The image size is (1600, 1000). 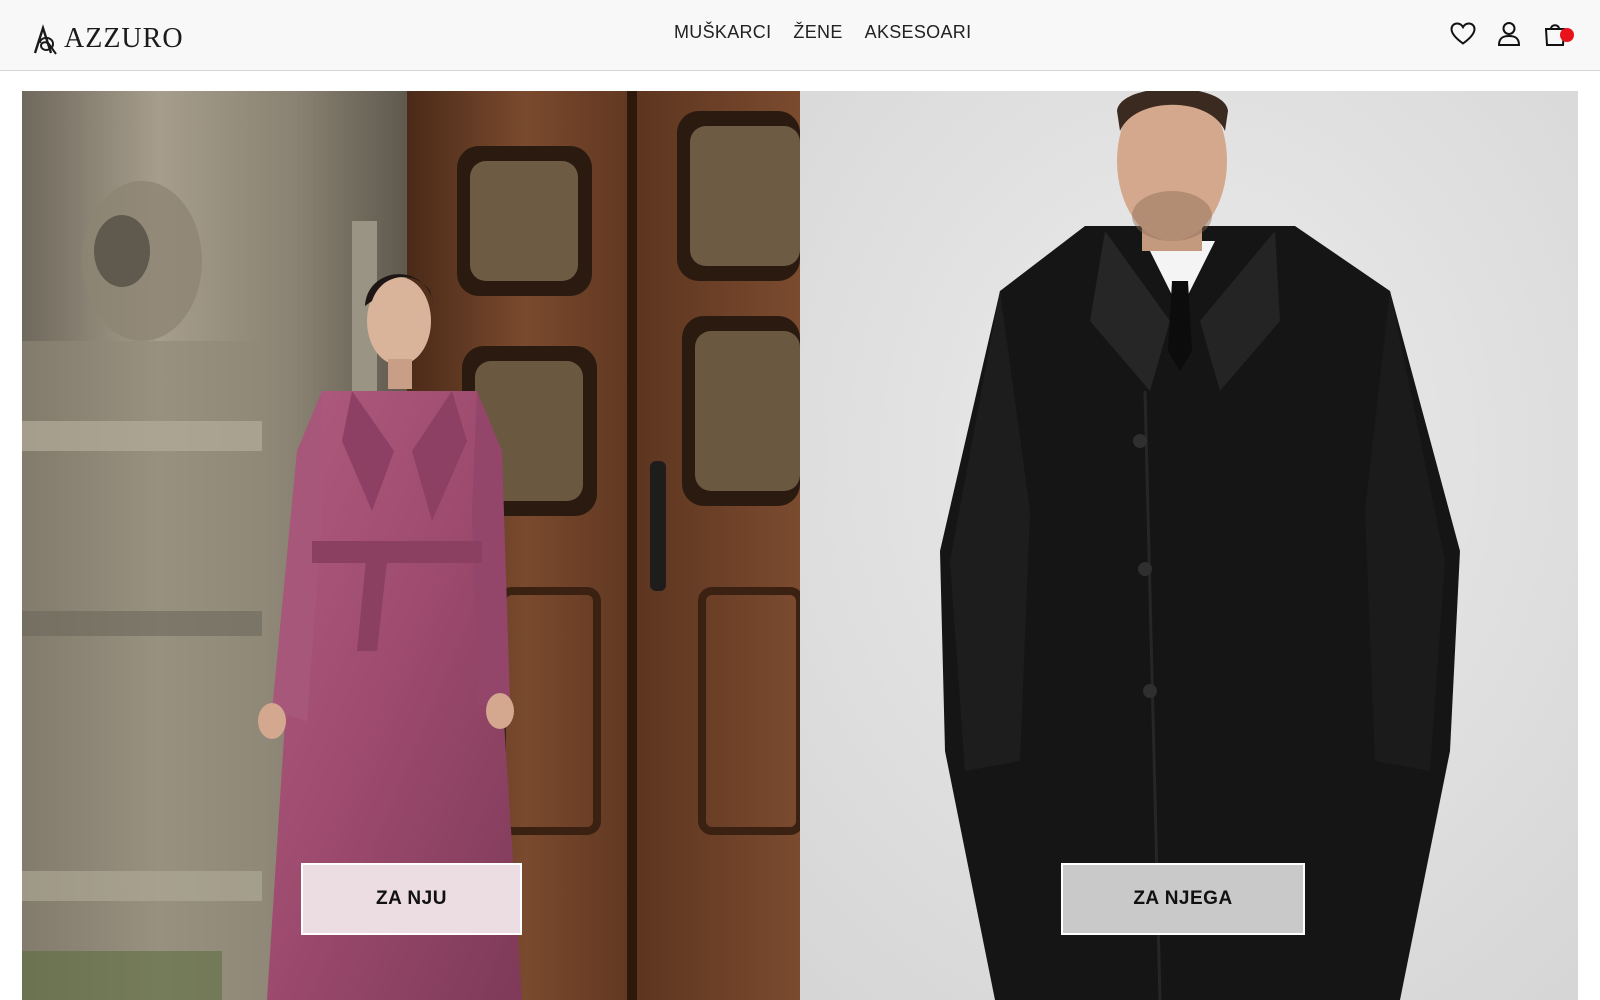 I want to click on brand-name: AZZURO, so click(x=124, y=38).